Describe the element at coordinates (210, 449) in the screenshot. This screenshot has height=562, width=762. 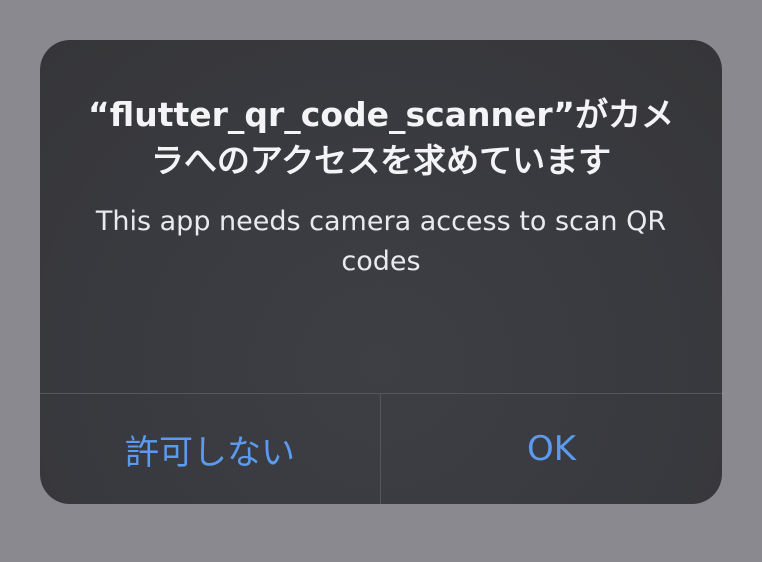
I see `deny-button: 許可しない` at that location.